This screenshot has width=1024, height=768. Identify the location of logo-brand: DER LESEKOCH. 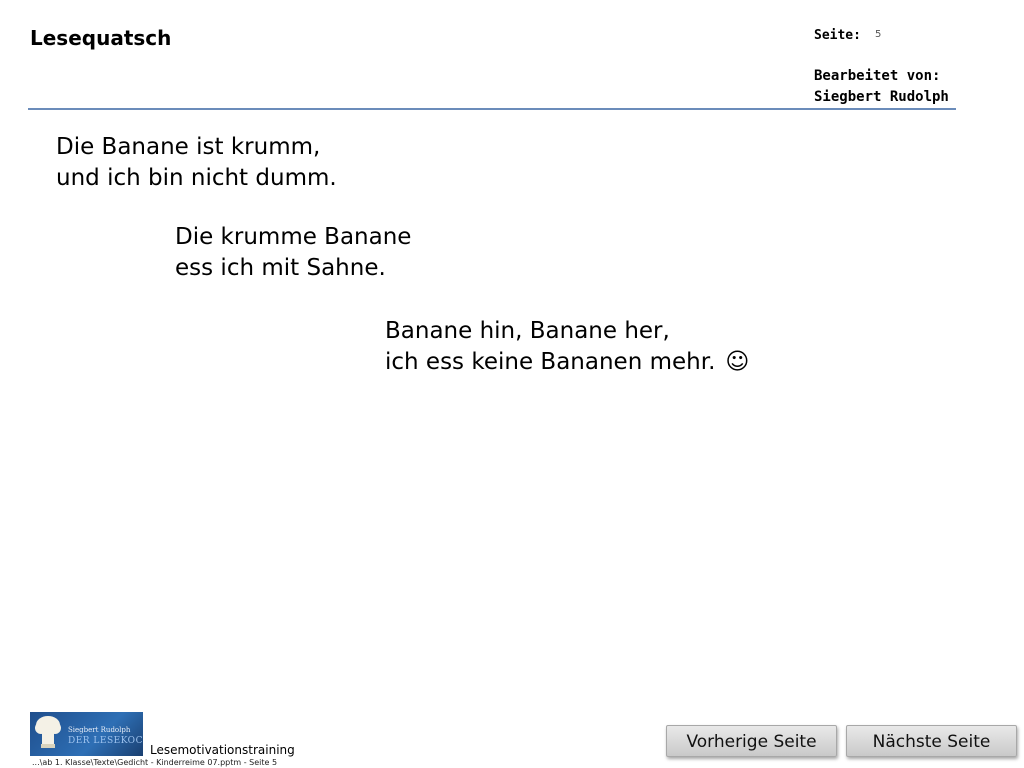
(105, 741).